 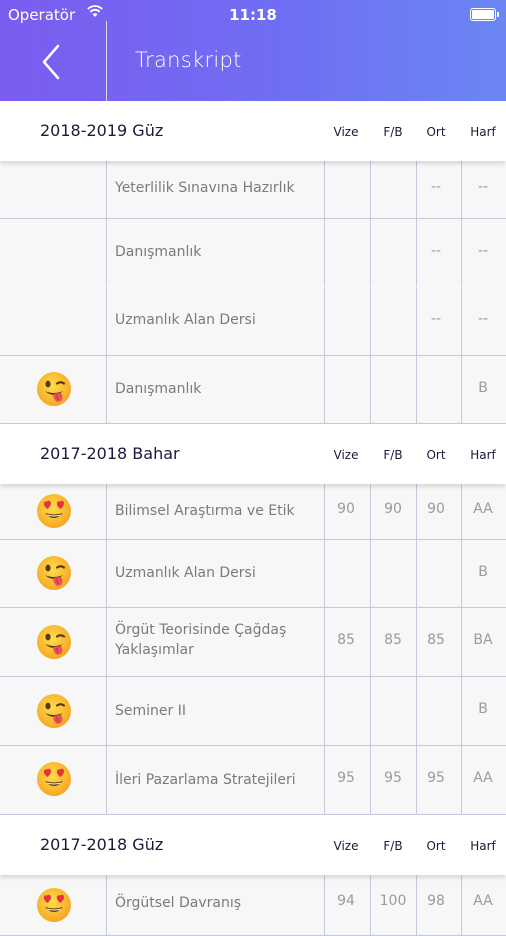 I want to click on course-row: İleri Pazarlama Stratejileri 95 95 95 AA, so click(x=253, y=780).